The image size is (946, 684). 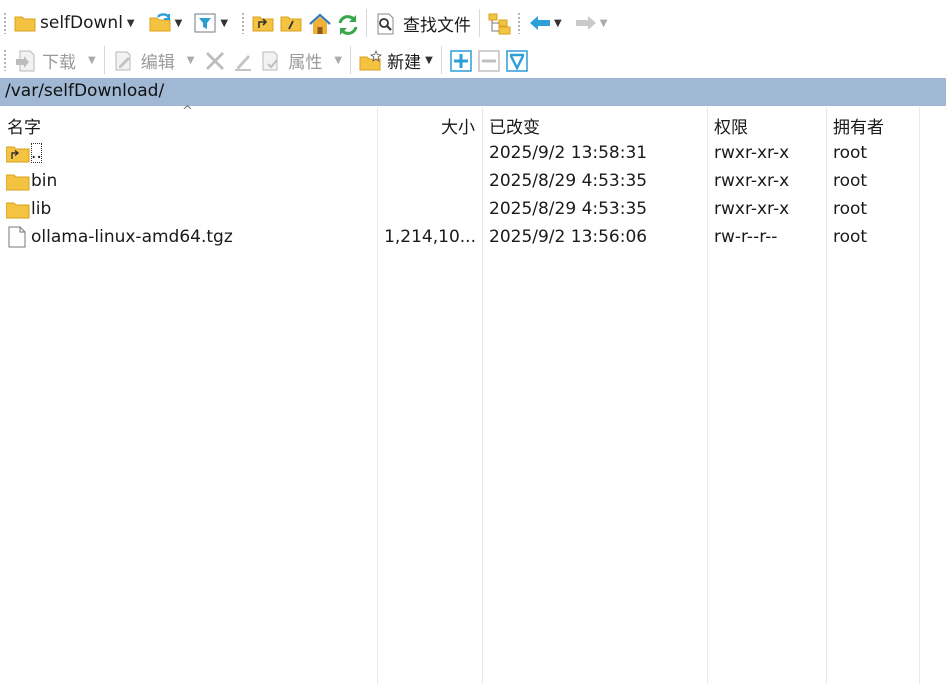 I want to click on download-icon, so click(x=25, y=61).